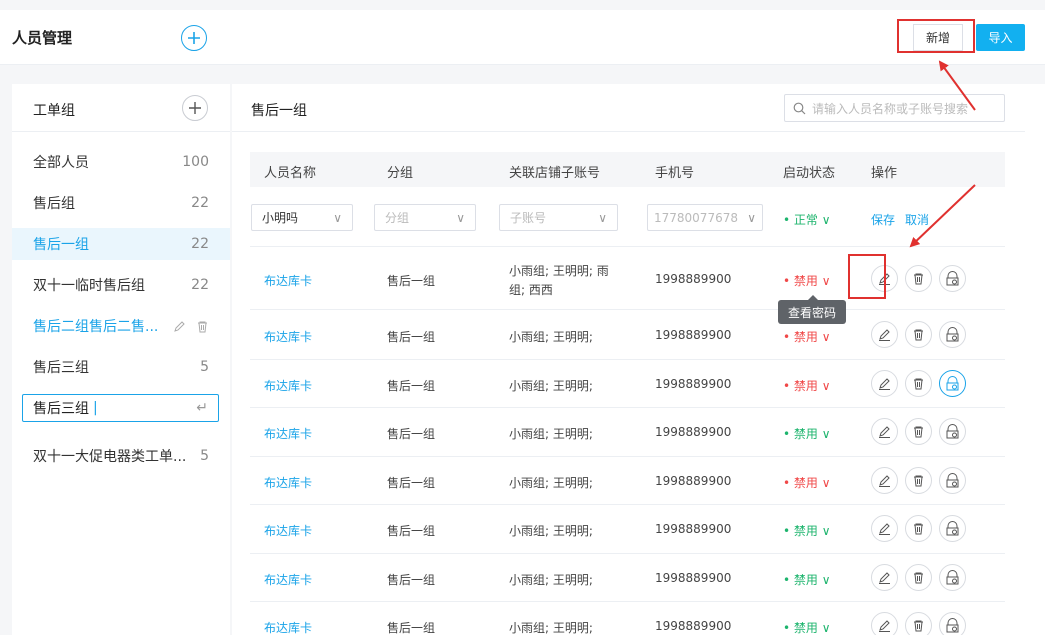 The image size is (1045, 635). Describe the element at coordinates (121, 367) in the screenshot. I see `group-item: 售后三组 5` at that location.